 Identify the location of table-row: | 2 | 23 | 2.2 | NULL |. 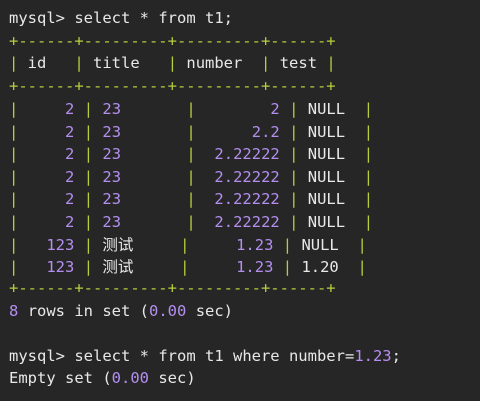
(191, 131).